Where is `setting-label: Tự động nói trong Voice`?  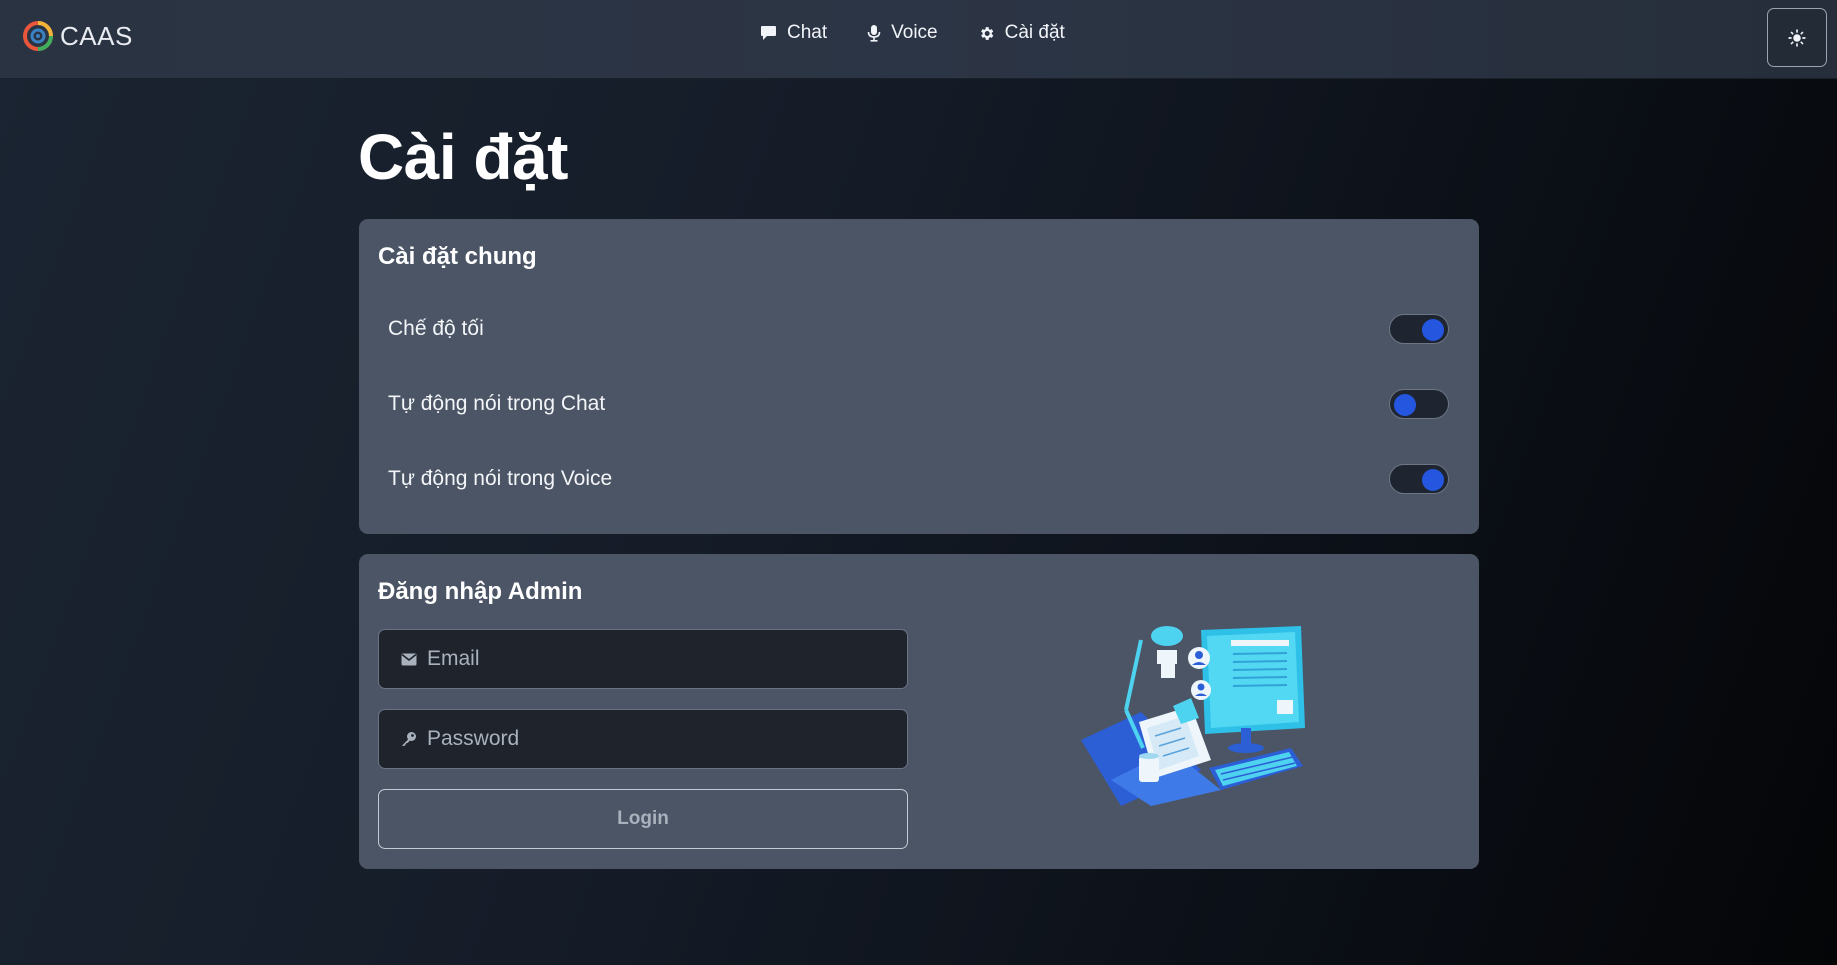
setting-label: Tự động nói trong Voice is located at coordinates (500, 478).